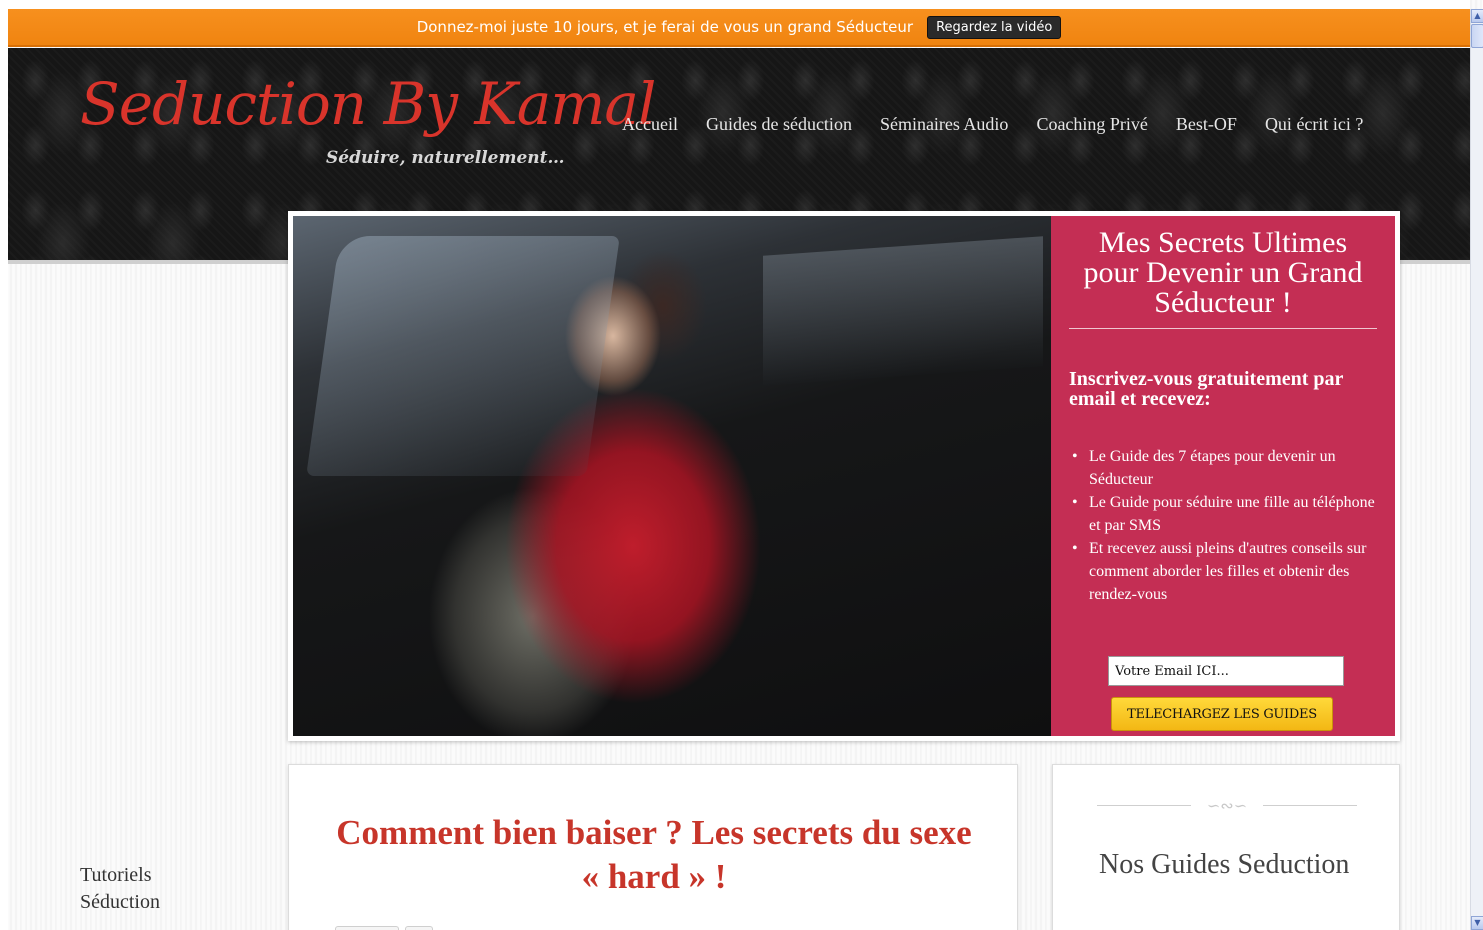  What do you see at coordinates (1226, 671) in the screenshot?
I see `email-field` at bounding box center [1226, 671].